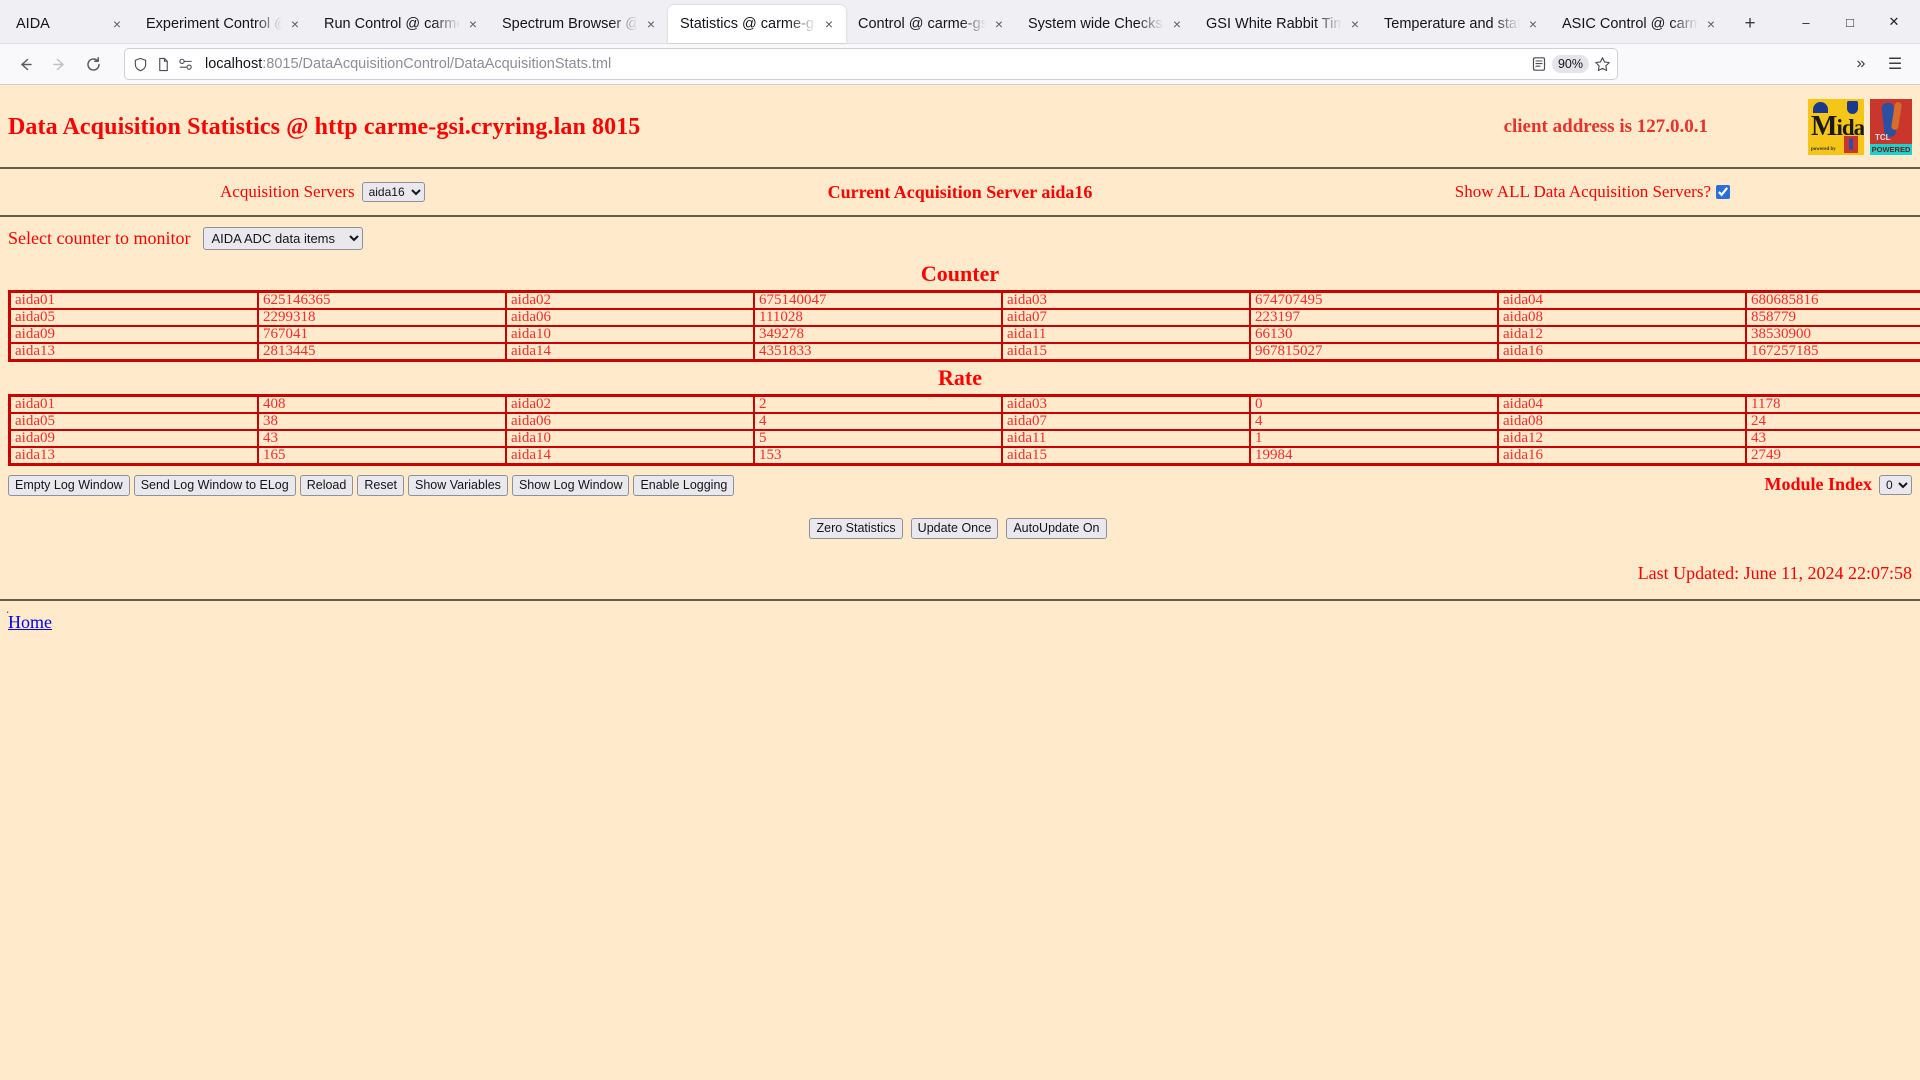  I want to click on bookmark-star-icon, so click(1602, 64).